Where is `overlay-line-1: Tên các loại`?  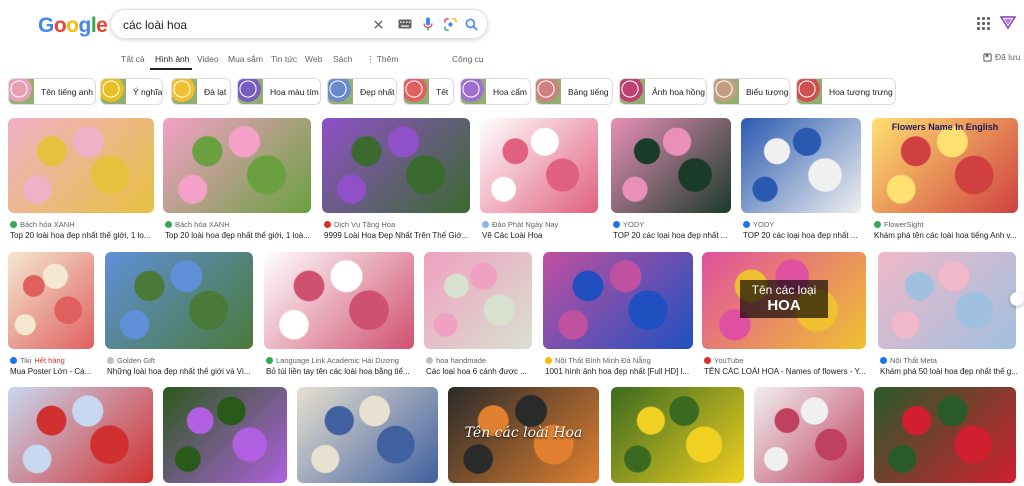
overlay-line-1: Tên các loại is located at coordinates (784, 290).